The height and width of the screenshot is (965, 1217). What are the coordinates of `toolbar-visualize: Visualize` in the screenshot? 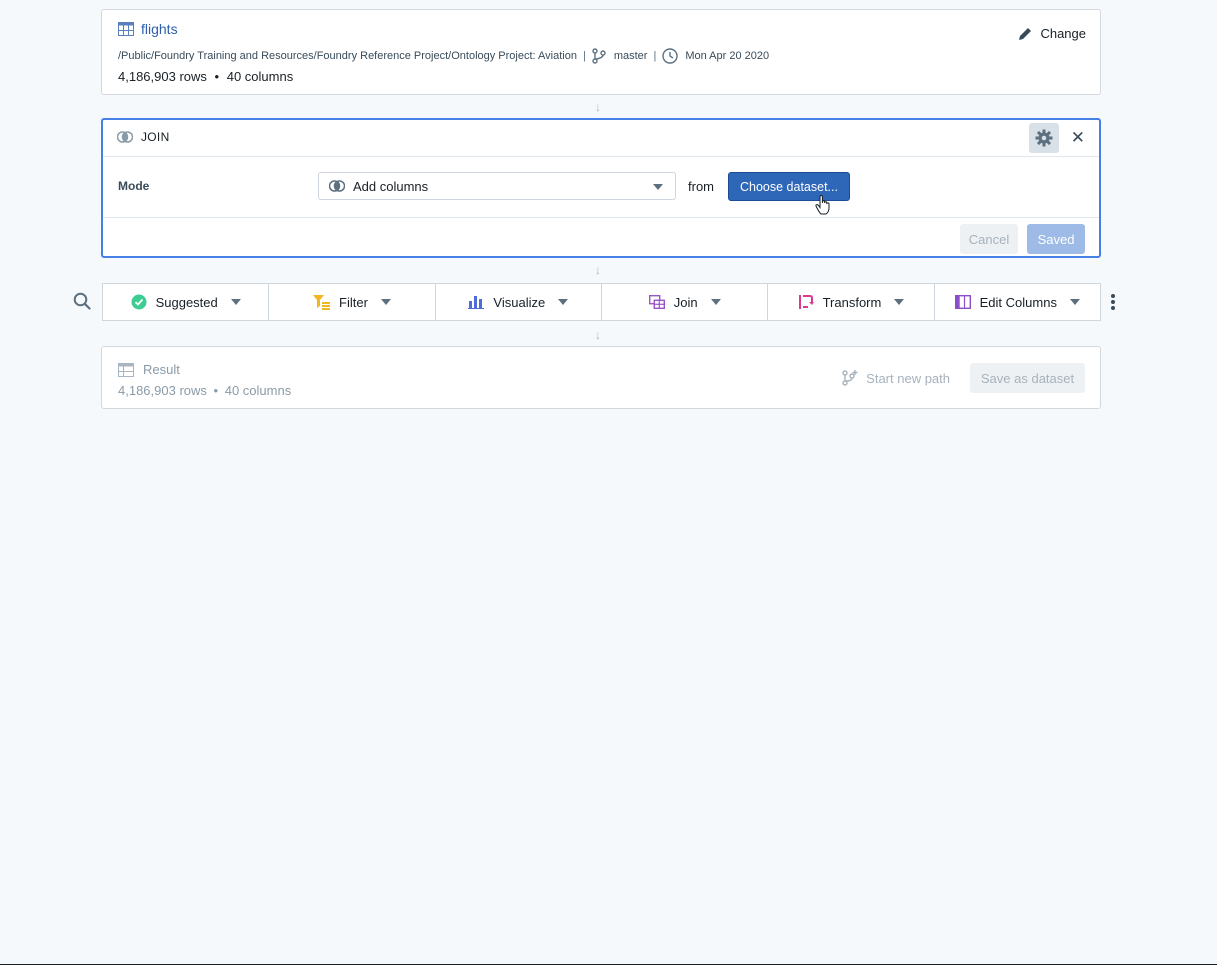 It's located at (519, 302).